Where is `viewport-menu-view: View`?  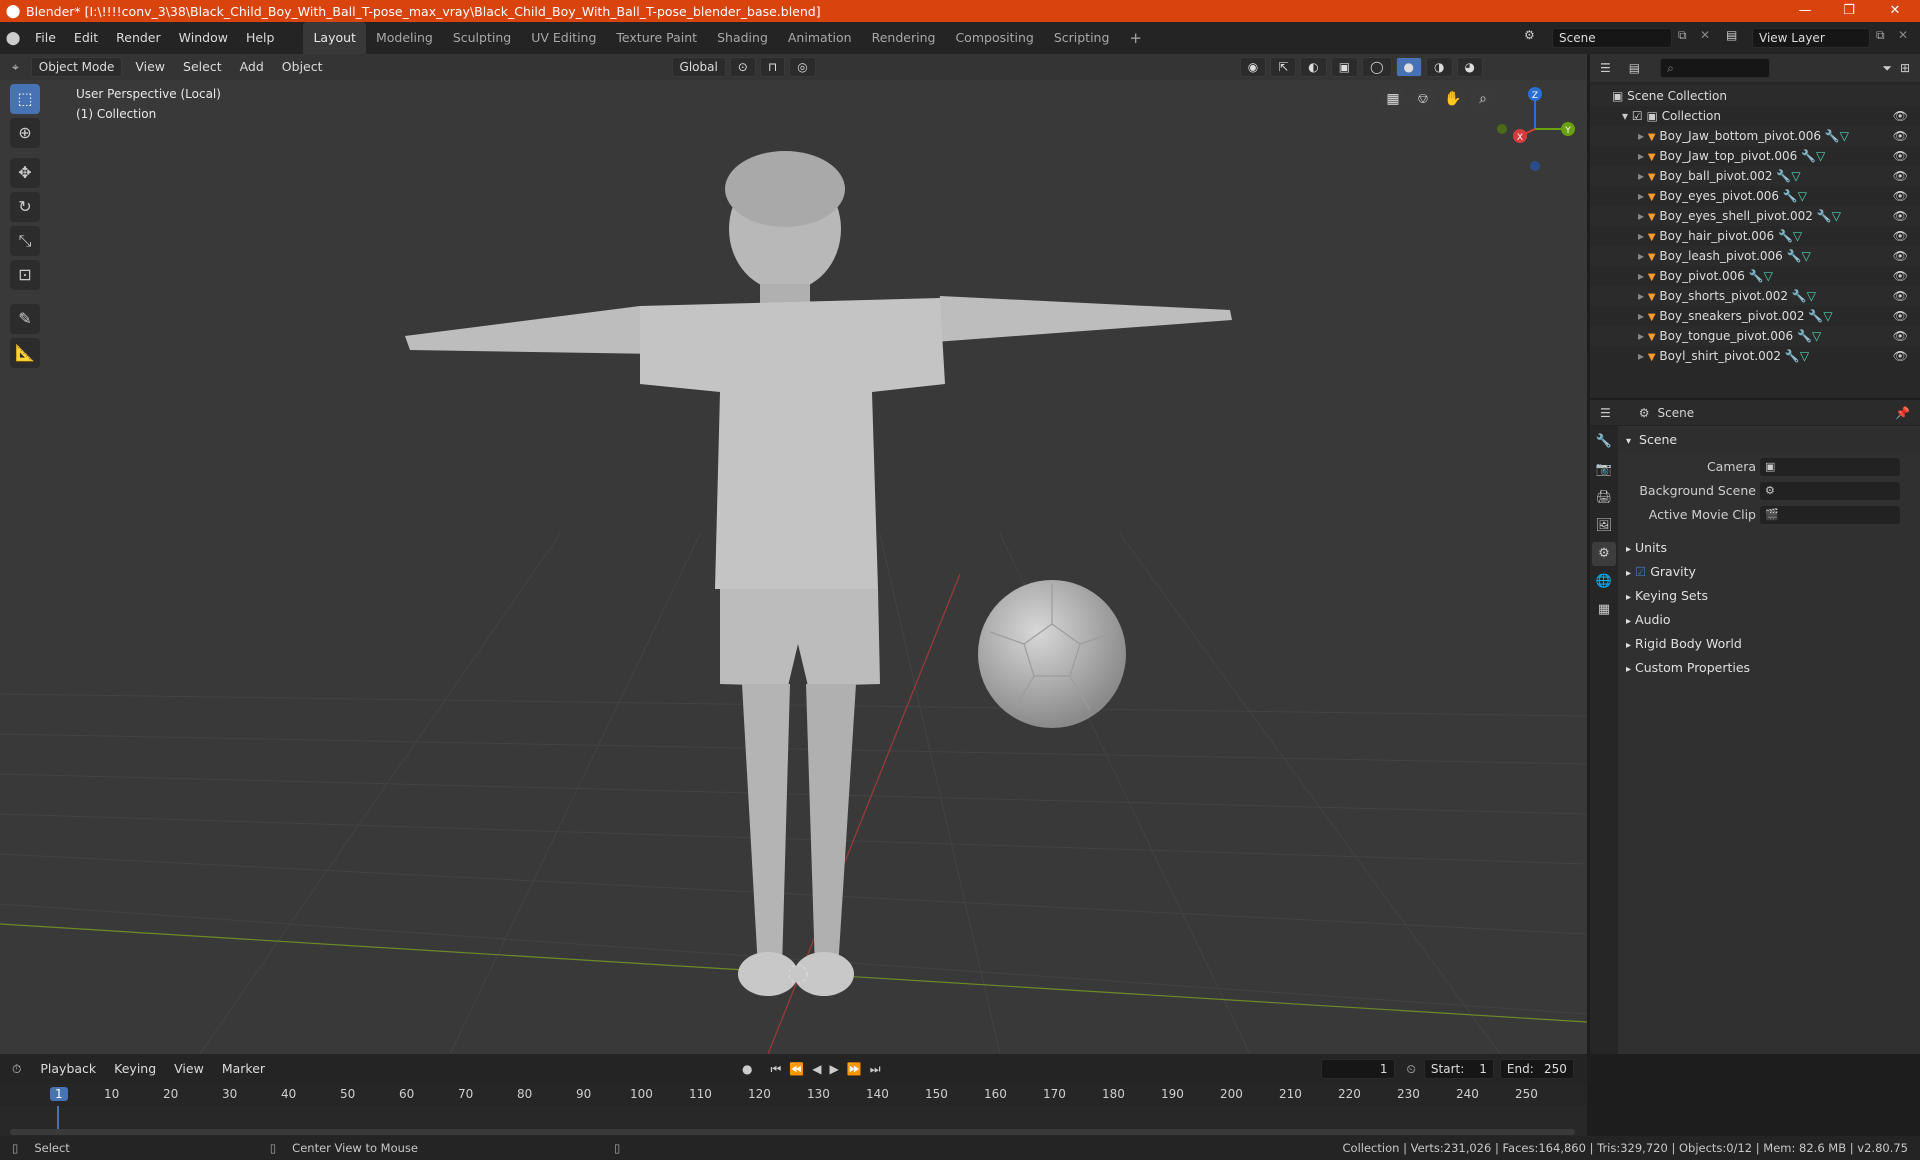 viewport-menu-view: View is located at coordinates (150, 68).